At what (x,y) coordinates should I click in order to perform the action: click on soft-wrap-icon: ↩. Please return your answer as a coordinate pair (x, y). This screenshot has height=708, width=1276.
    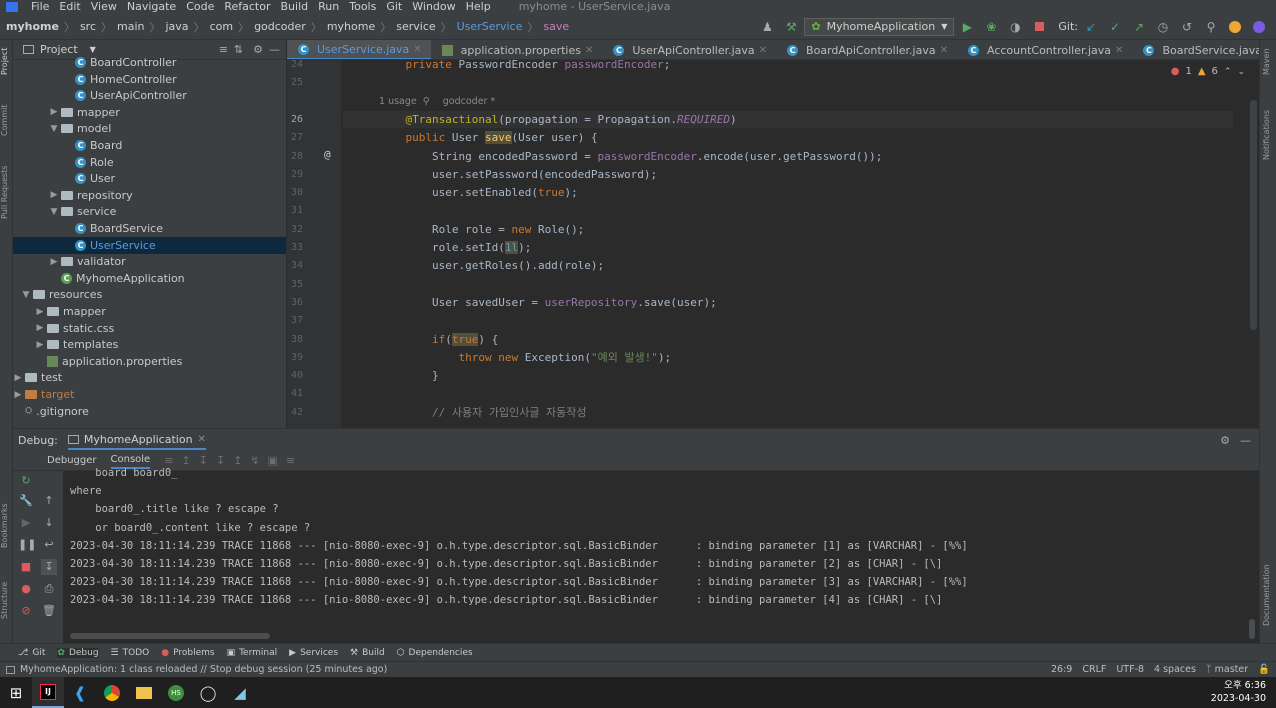
    Looking at the image, I should click on (49, 545).